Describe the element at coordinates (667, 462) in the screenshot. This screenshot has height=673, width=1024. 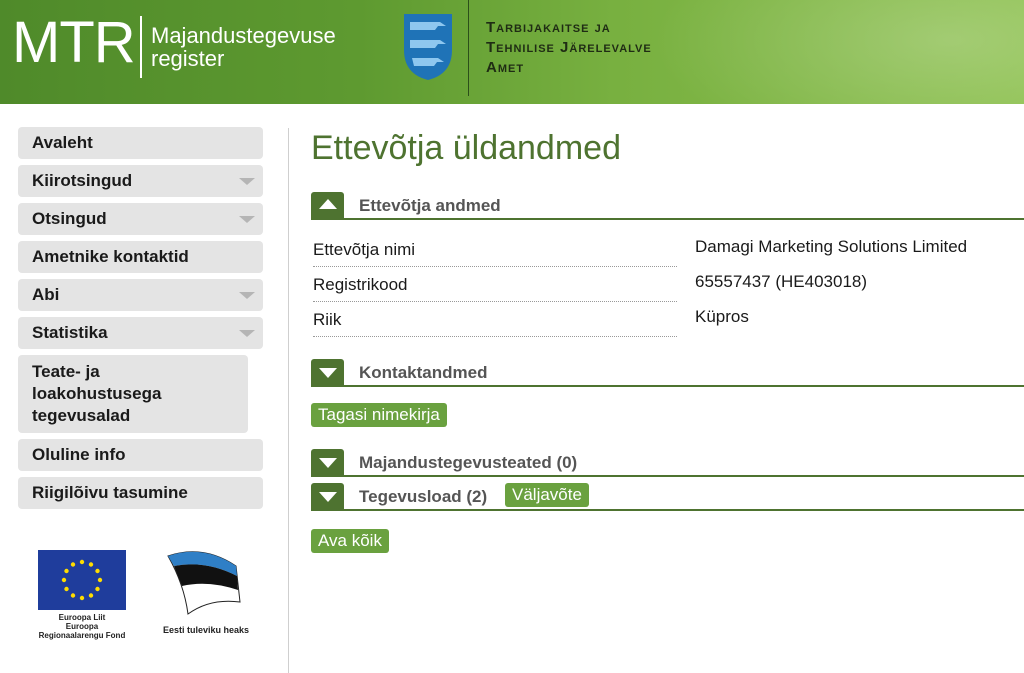
I see `section-notices: Majandustegevusteated (0)` at that location.